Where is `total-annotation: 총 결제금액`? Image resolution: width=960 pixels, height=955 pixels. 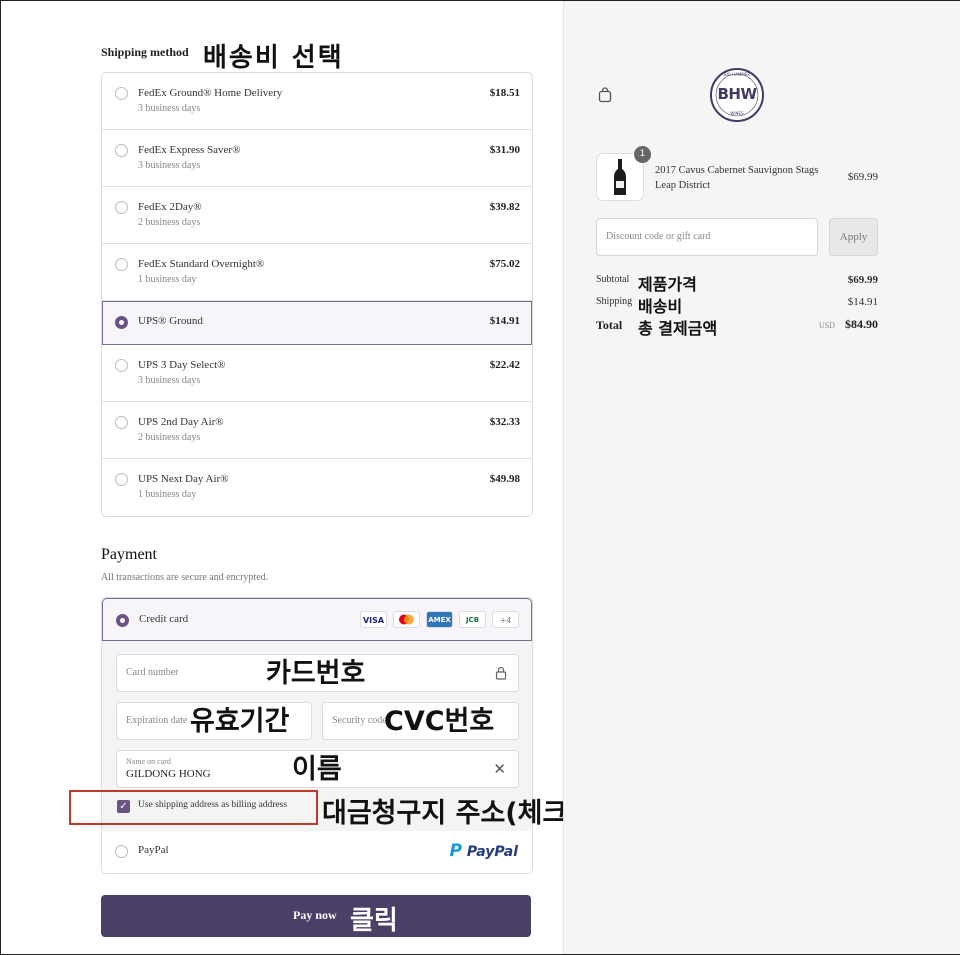
total-annotation: 총 결제금액 is located at coordinates (678, 328).